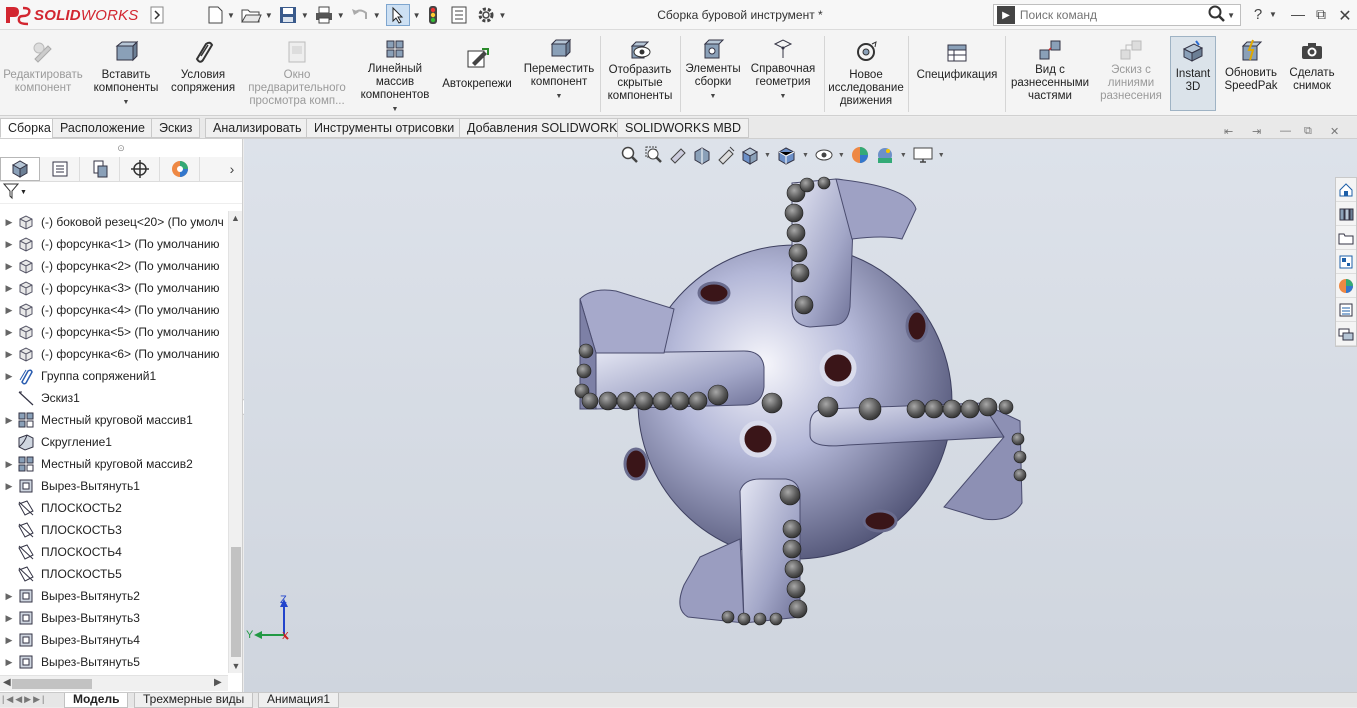  Describe the element at coordinates (1346, 262) in the screenshot. I see `view-palette-icon` at that location.